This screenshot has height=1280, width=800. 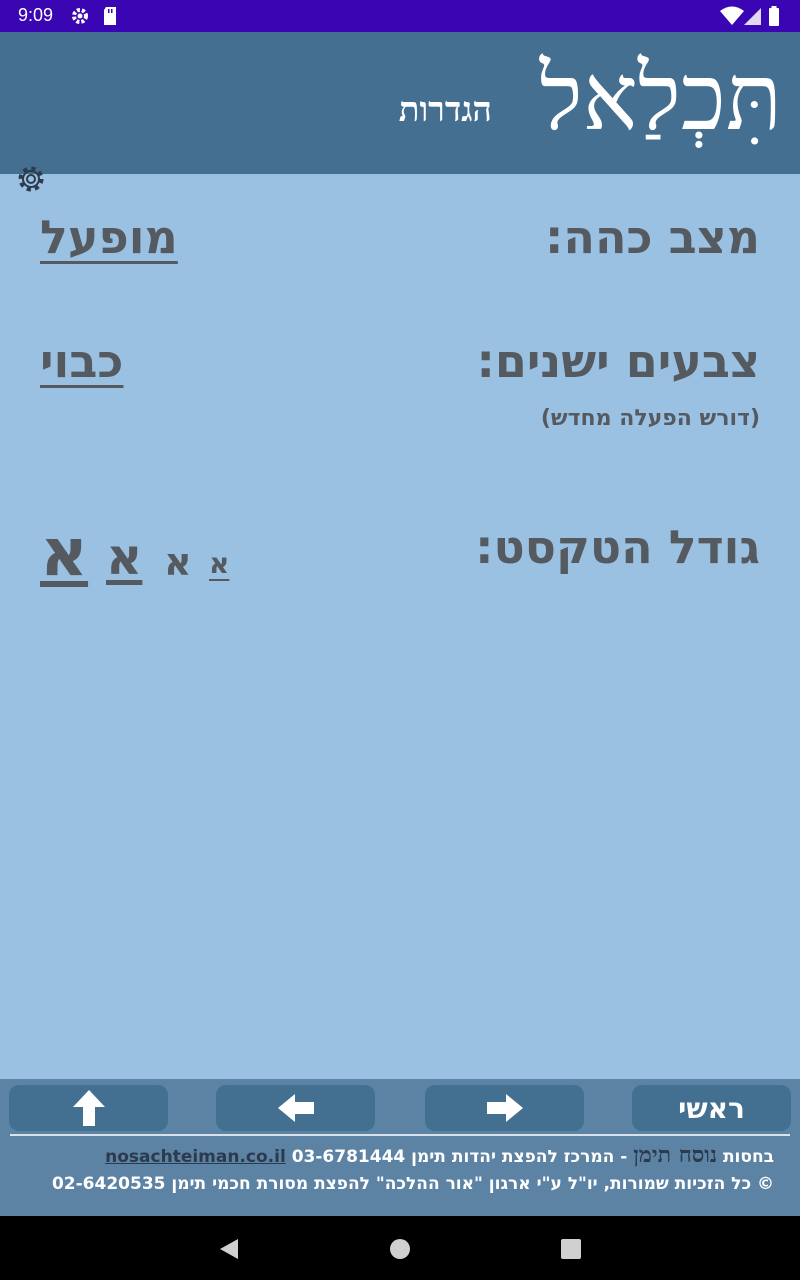 I want to click on old-colors-toggle: כבוי, so click(x=81, y=361).